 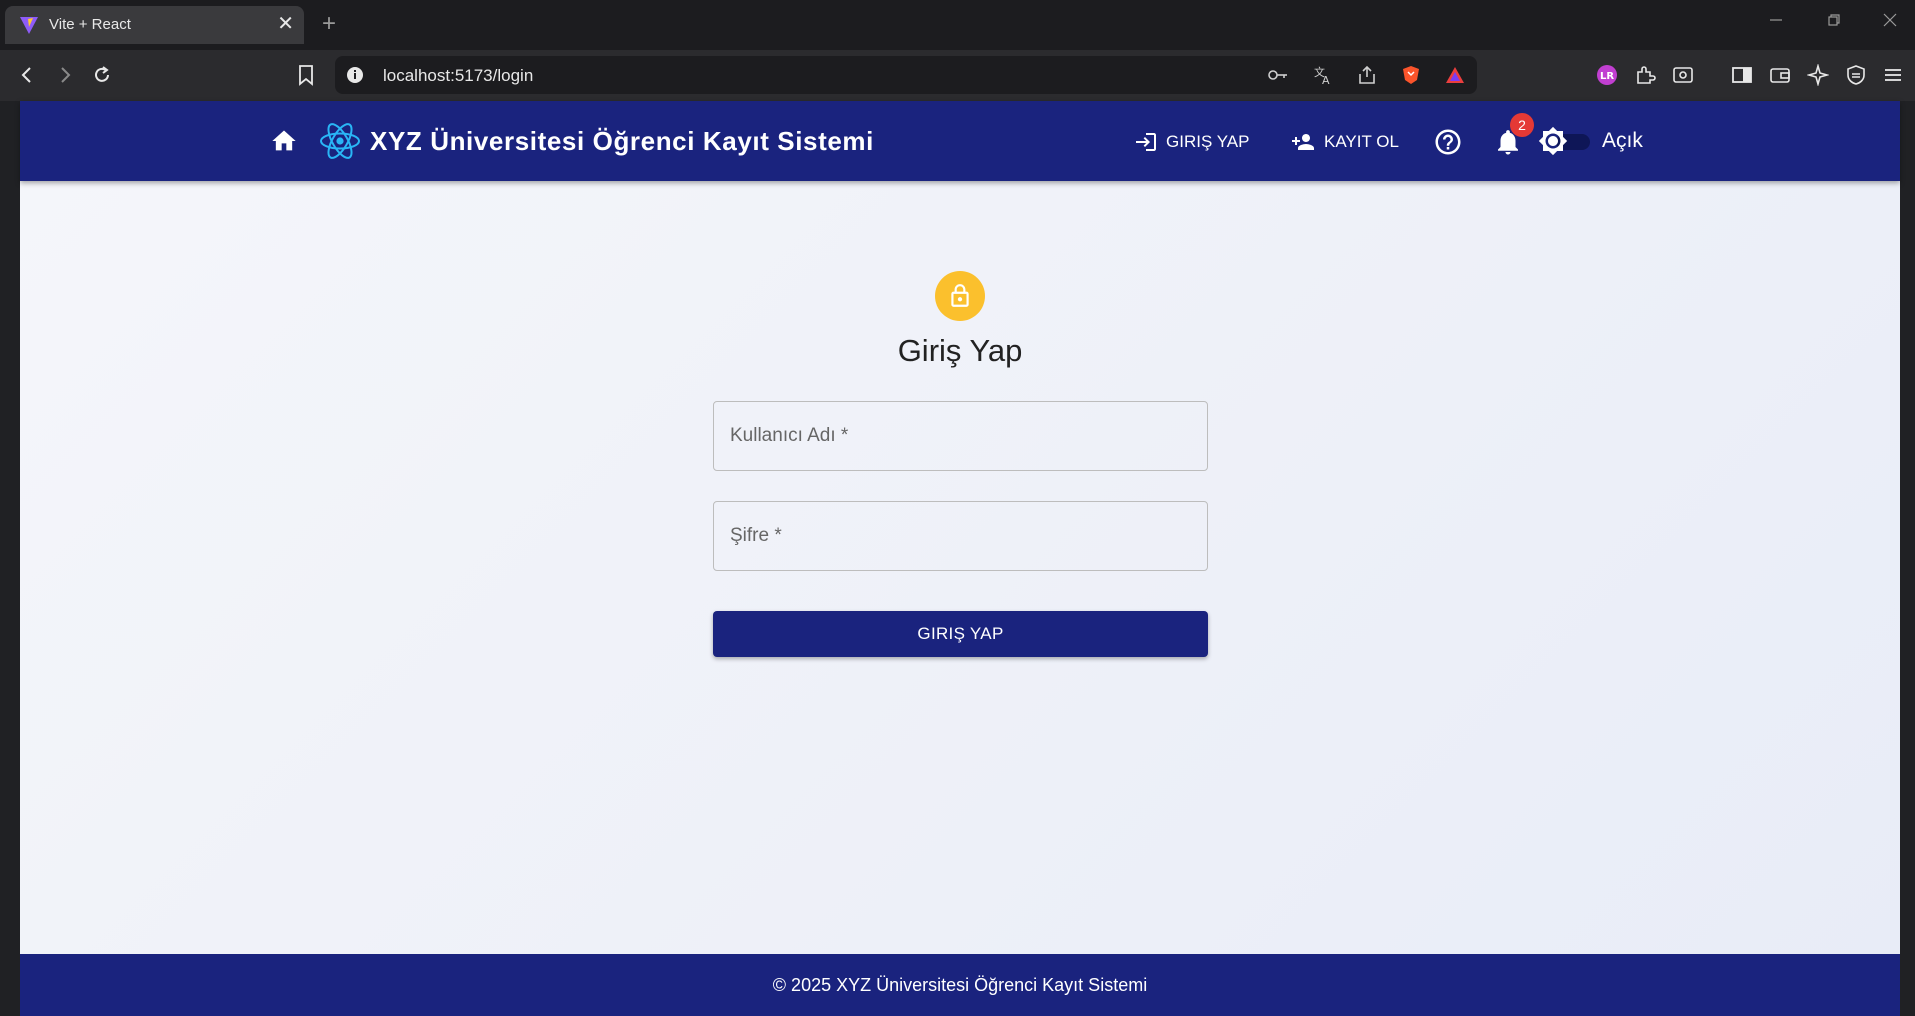 I want to click on login-submit-button: GIRIŞ YAP, so click(x=960, y=634).